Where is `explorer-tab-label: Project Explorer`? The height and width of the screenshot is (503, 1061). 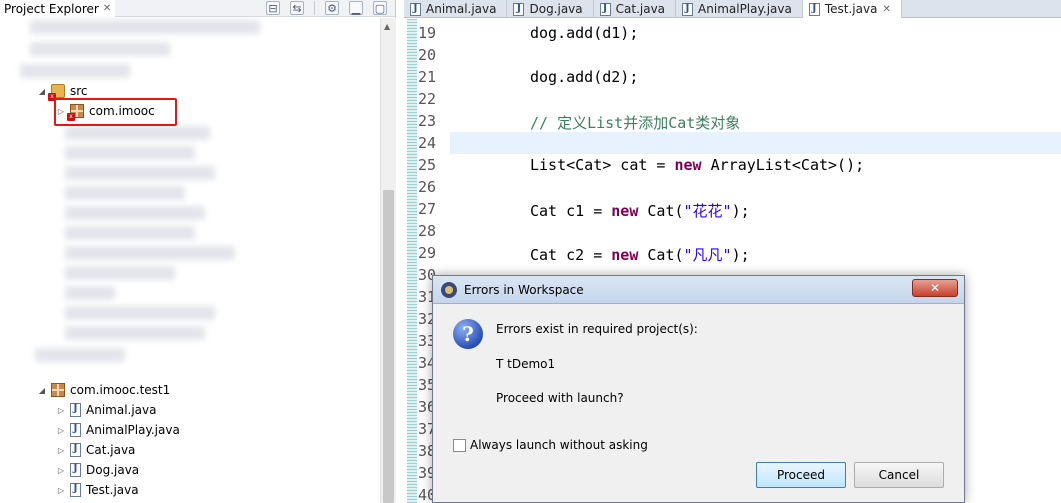
explorer-tab-label: Project Explorer is located at coordinates (51, 8).